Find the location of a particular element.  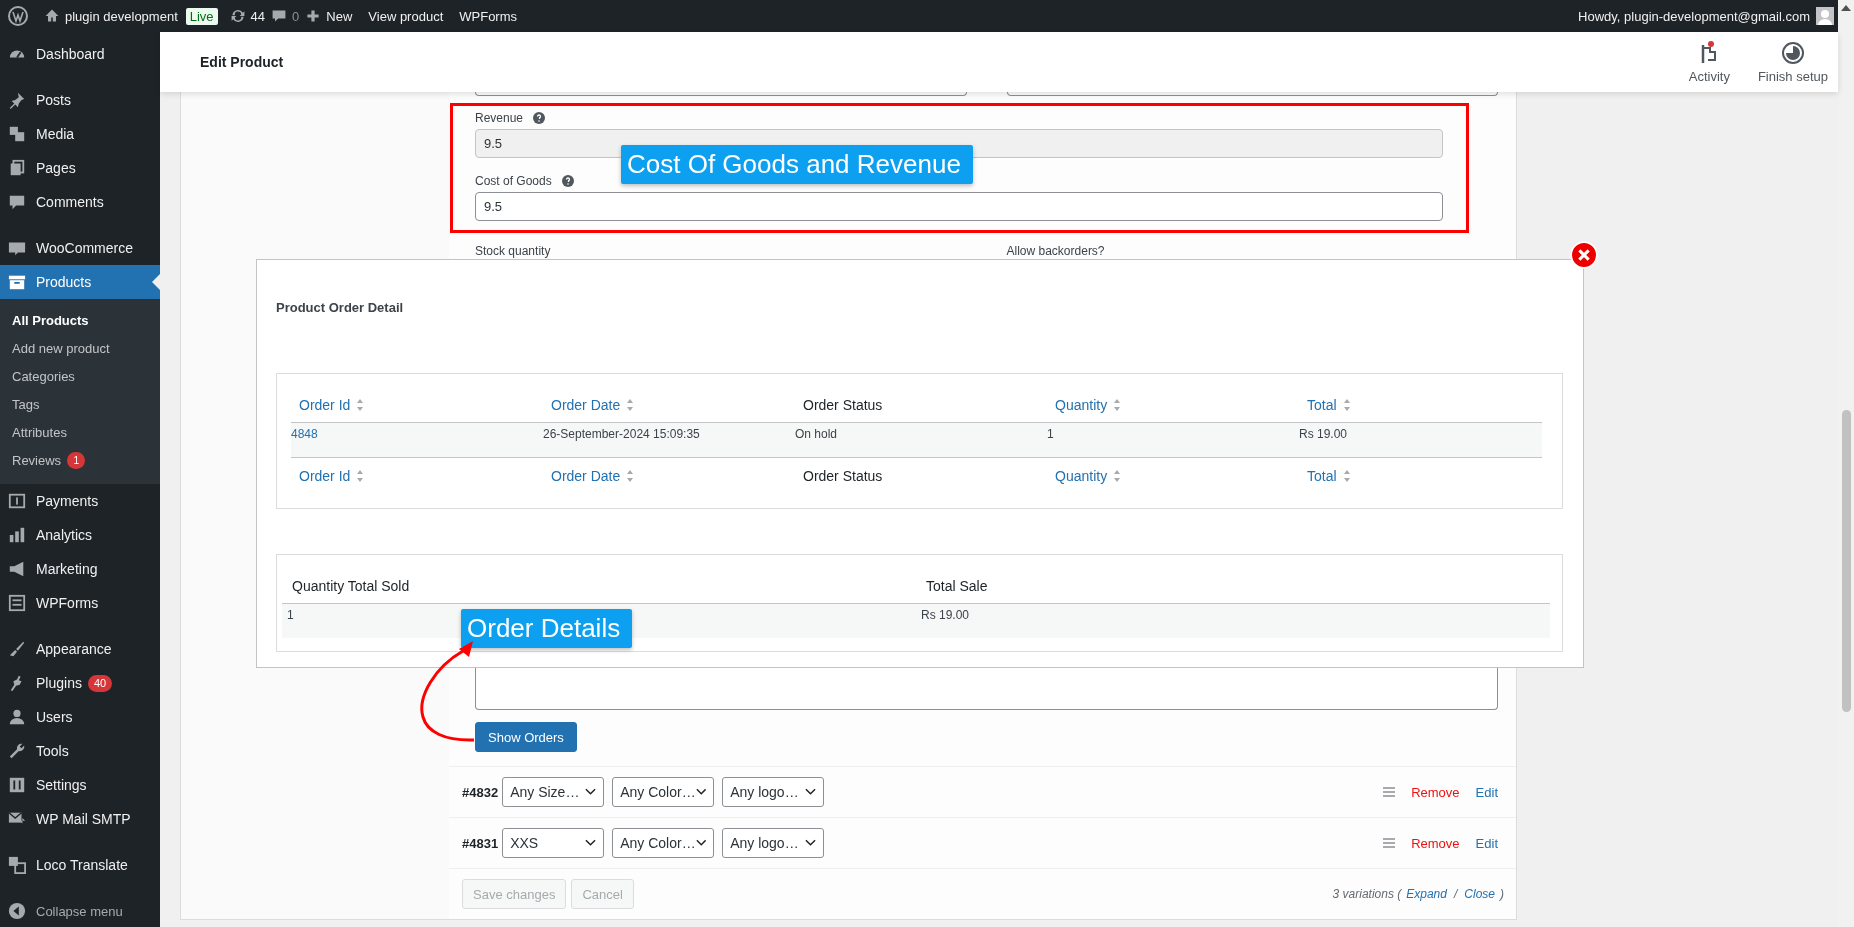

form-icon is located at coordinates (17, 603).